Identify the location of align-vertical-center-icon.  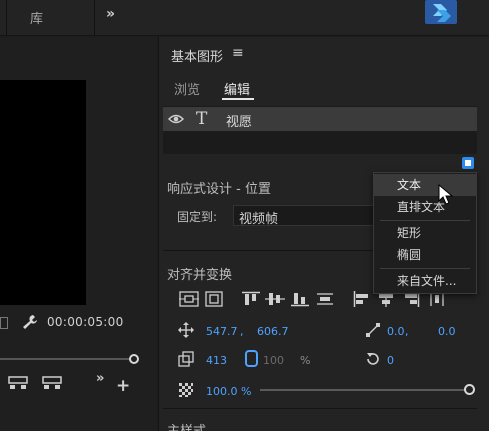
(275, 299).